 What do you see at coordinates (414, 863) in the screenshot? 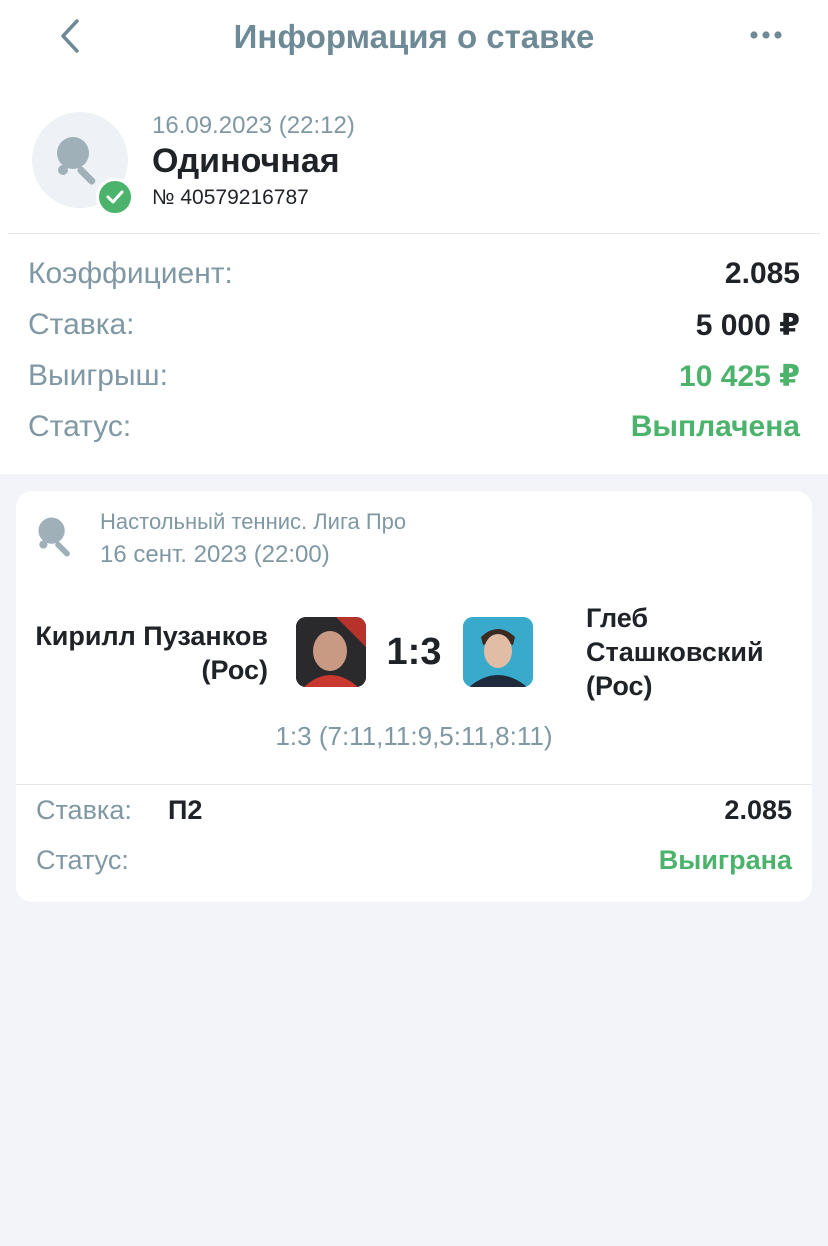
I see `event-status-row: Статус: Выиграна` at bounding box center [414, 863].